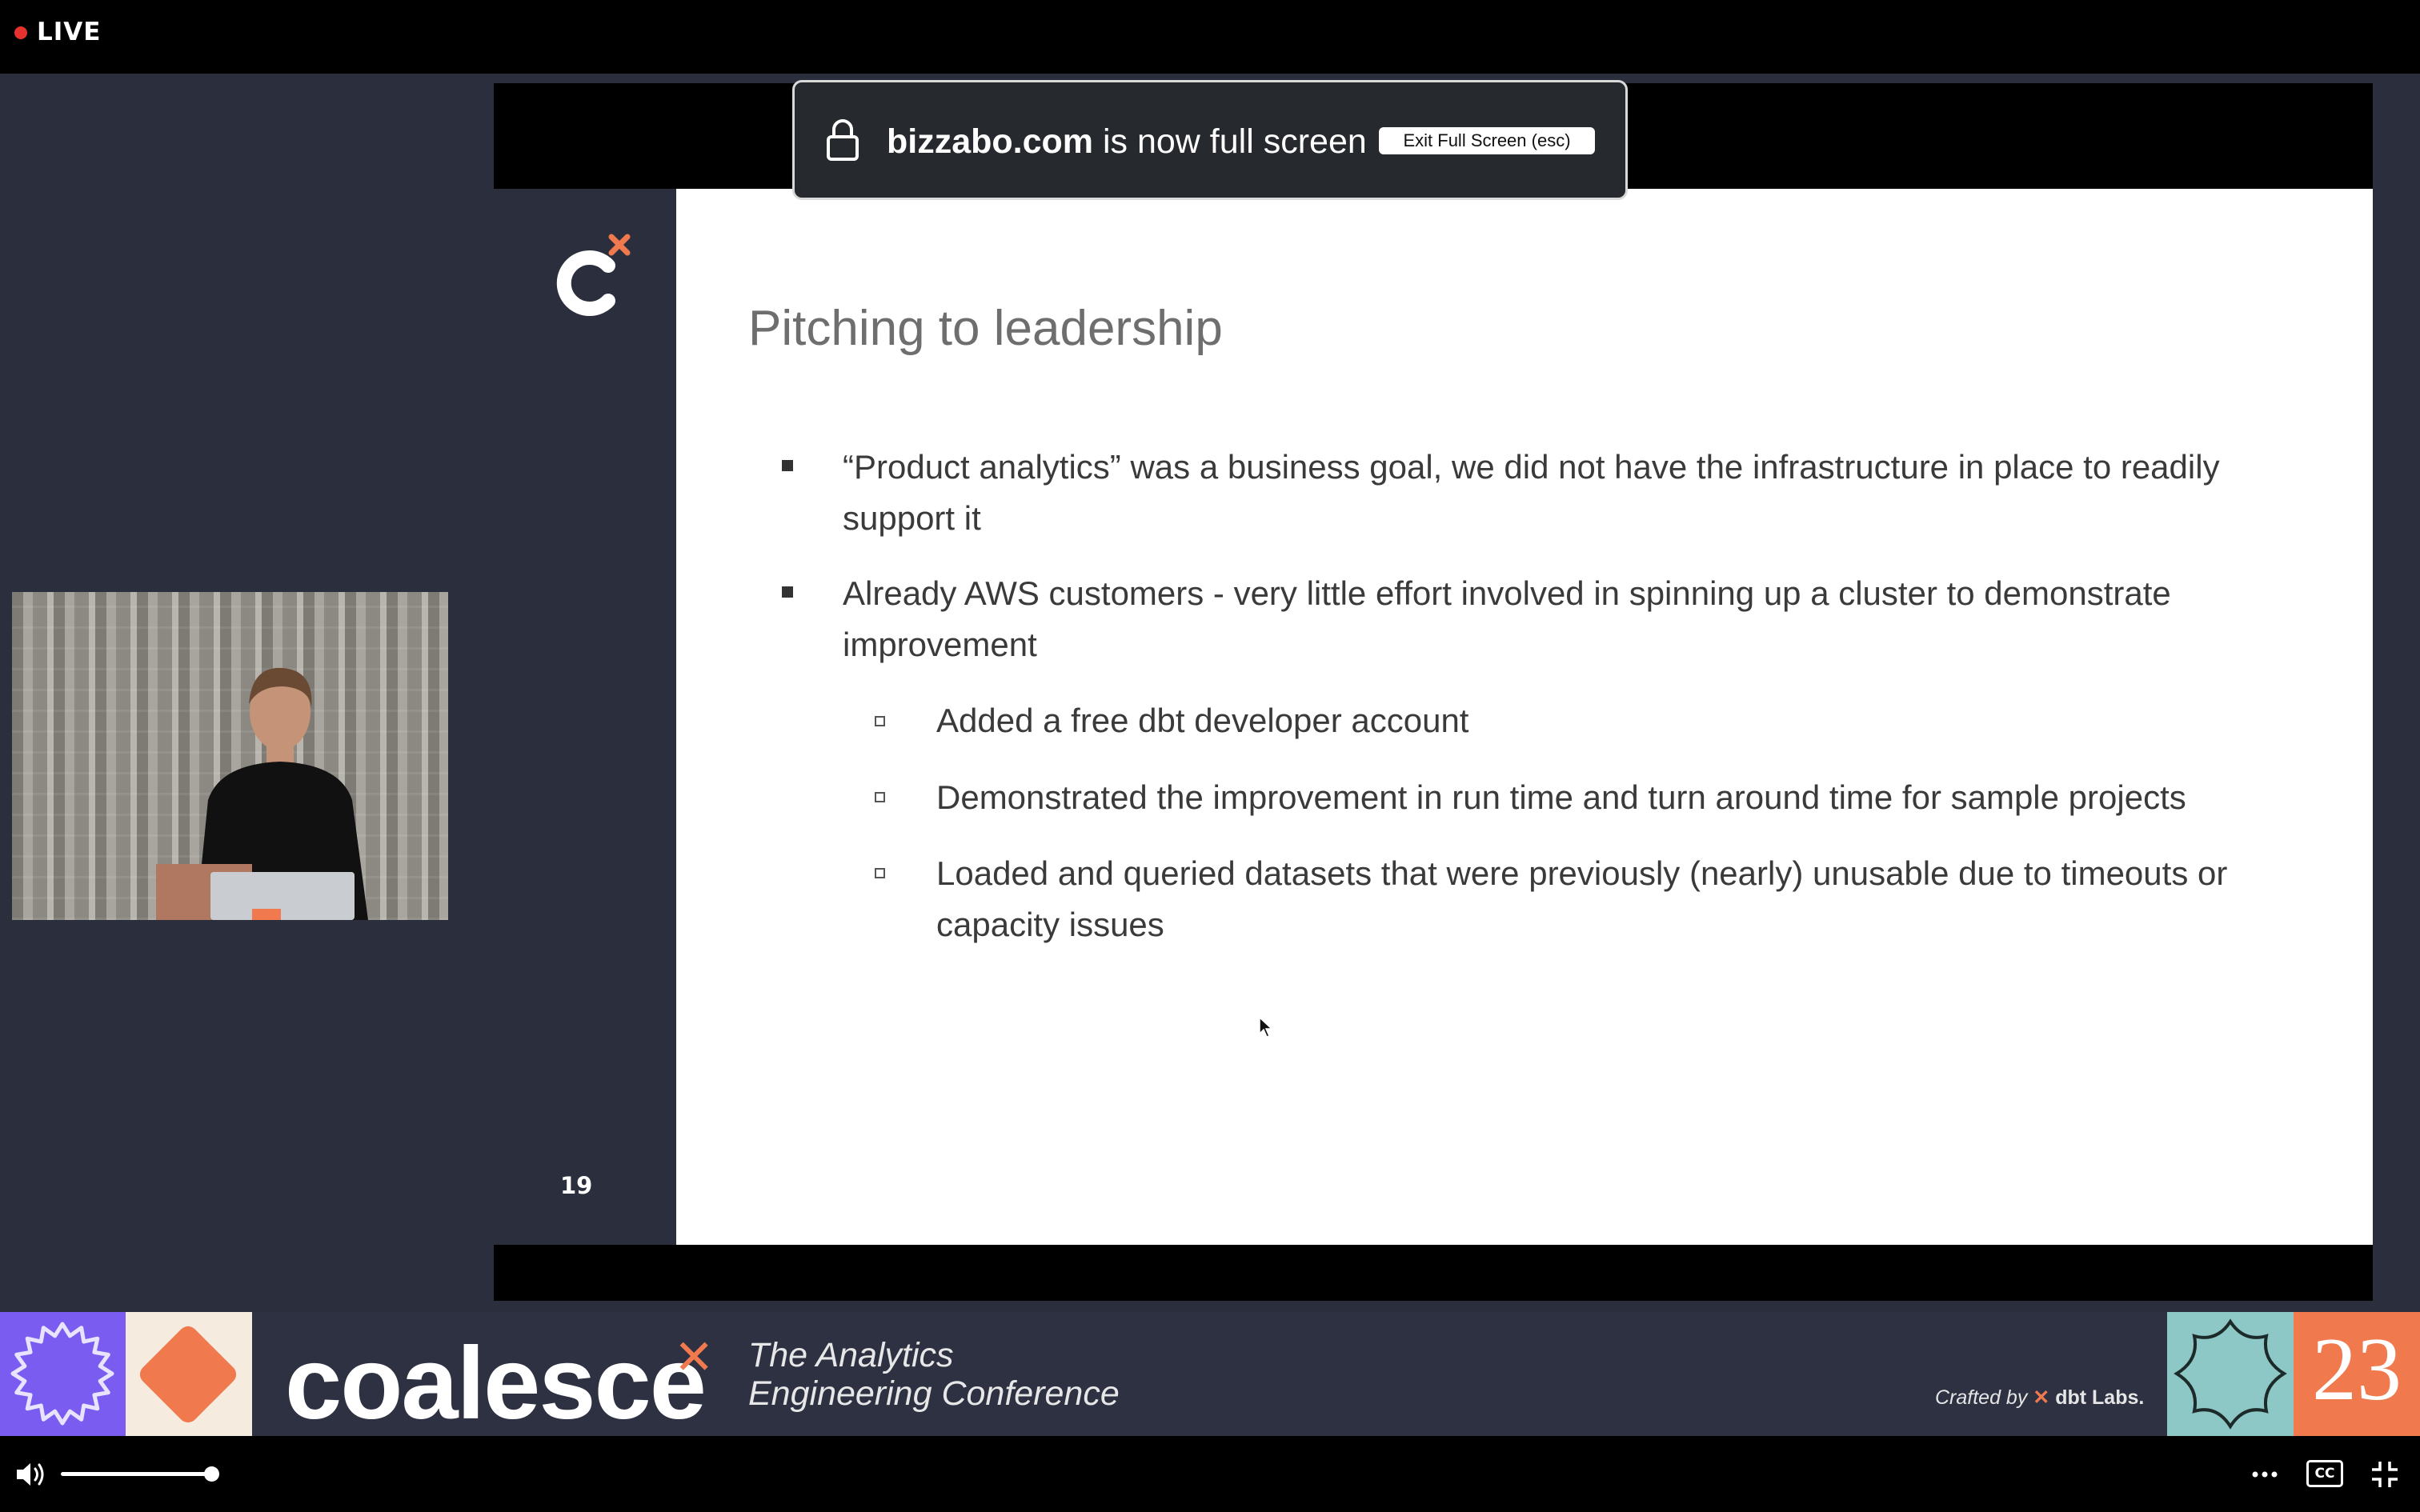 This screenshot has width=2420, height=1512. I want to click on coalesce-wordmark: coalesce, so click(496, 1383).